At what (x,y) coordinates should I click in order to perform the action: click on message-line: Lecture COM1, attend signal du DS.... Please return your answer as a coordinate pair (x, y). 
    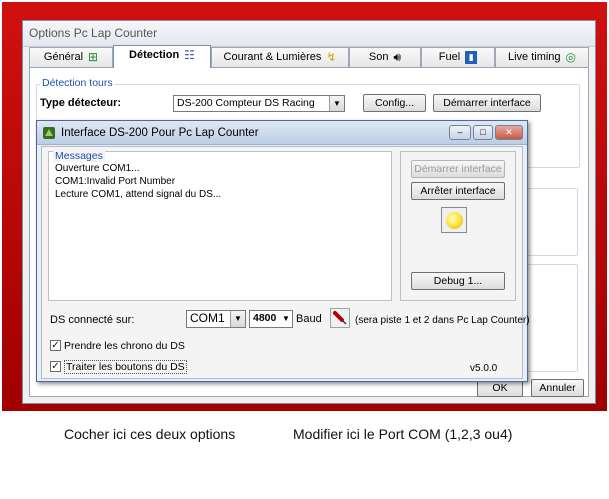
    Looking at the image, I should click on (138, 194).